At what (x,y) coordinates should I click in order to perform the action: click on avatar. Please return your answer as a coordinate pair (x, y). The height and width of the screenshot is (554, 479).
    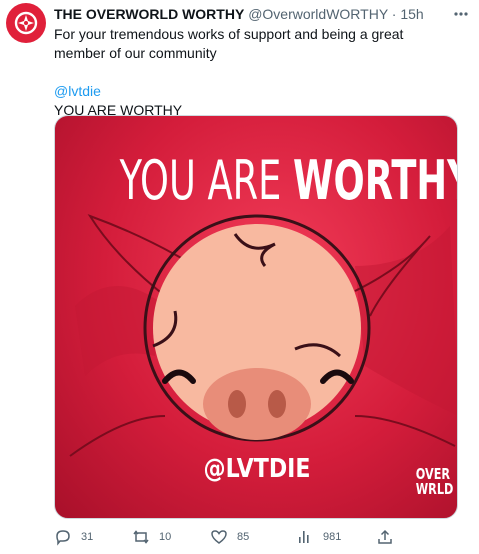
    Looking at the image, I should click on (26, 23).